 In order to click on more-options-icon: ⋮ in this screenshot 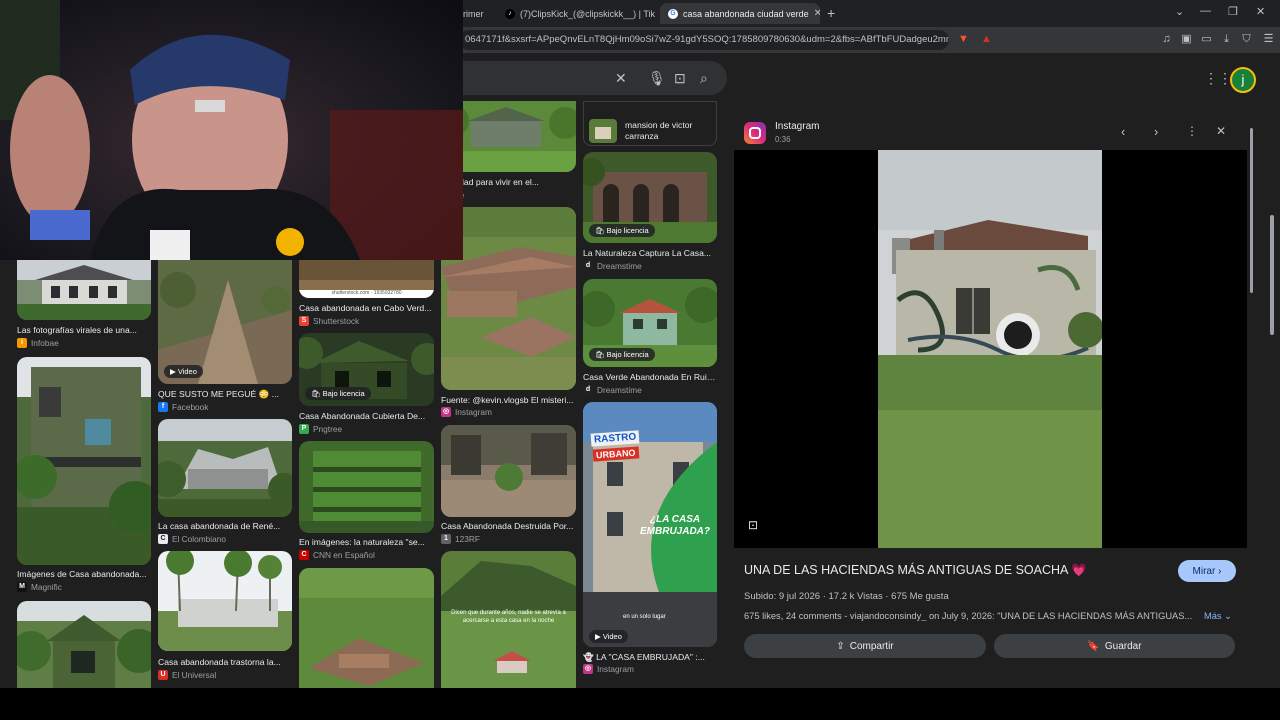, I will do `click(1192, 131)`.